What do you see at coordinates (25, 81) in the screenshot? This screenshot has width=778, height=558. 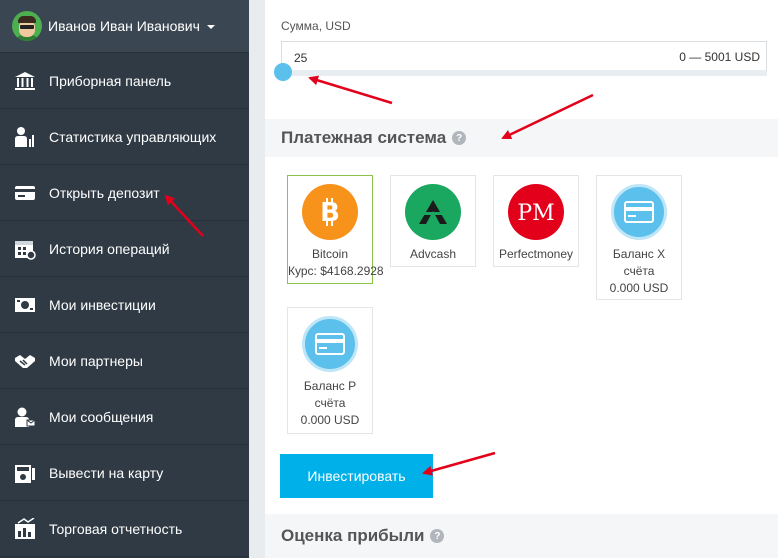 I see `dashboard-icon` at bounding box center [25, 81].